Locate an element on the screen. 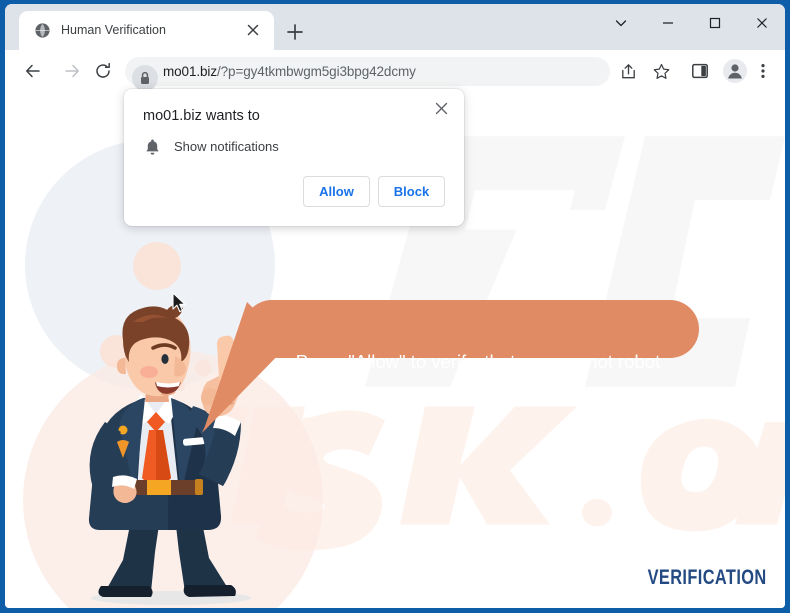 The width and height of the screenshot is (790, 613). tab-strip: Human Verification is located at coordinates (395, 27).